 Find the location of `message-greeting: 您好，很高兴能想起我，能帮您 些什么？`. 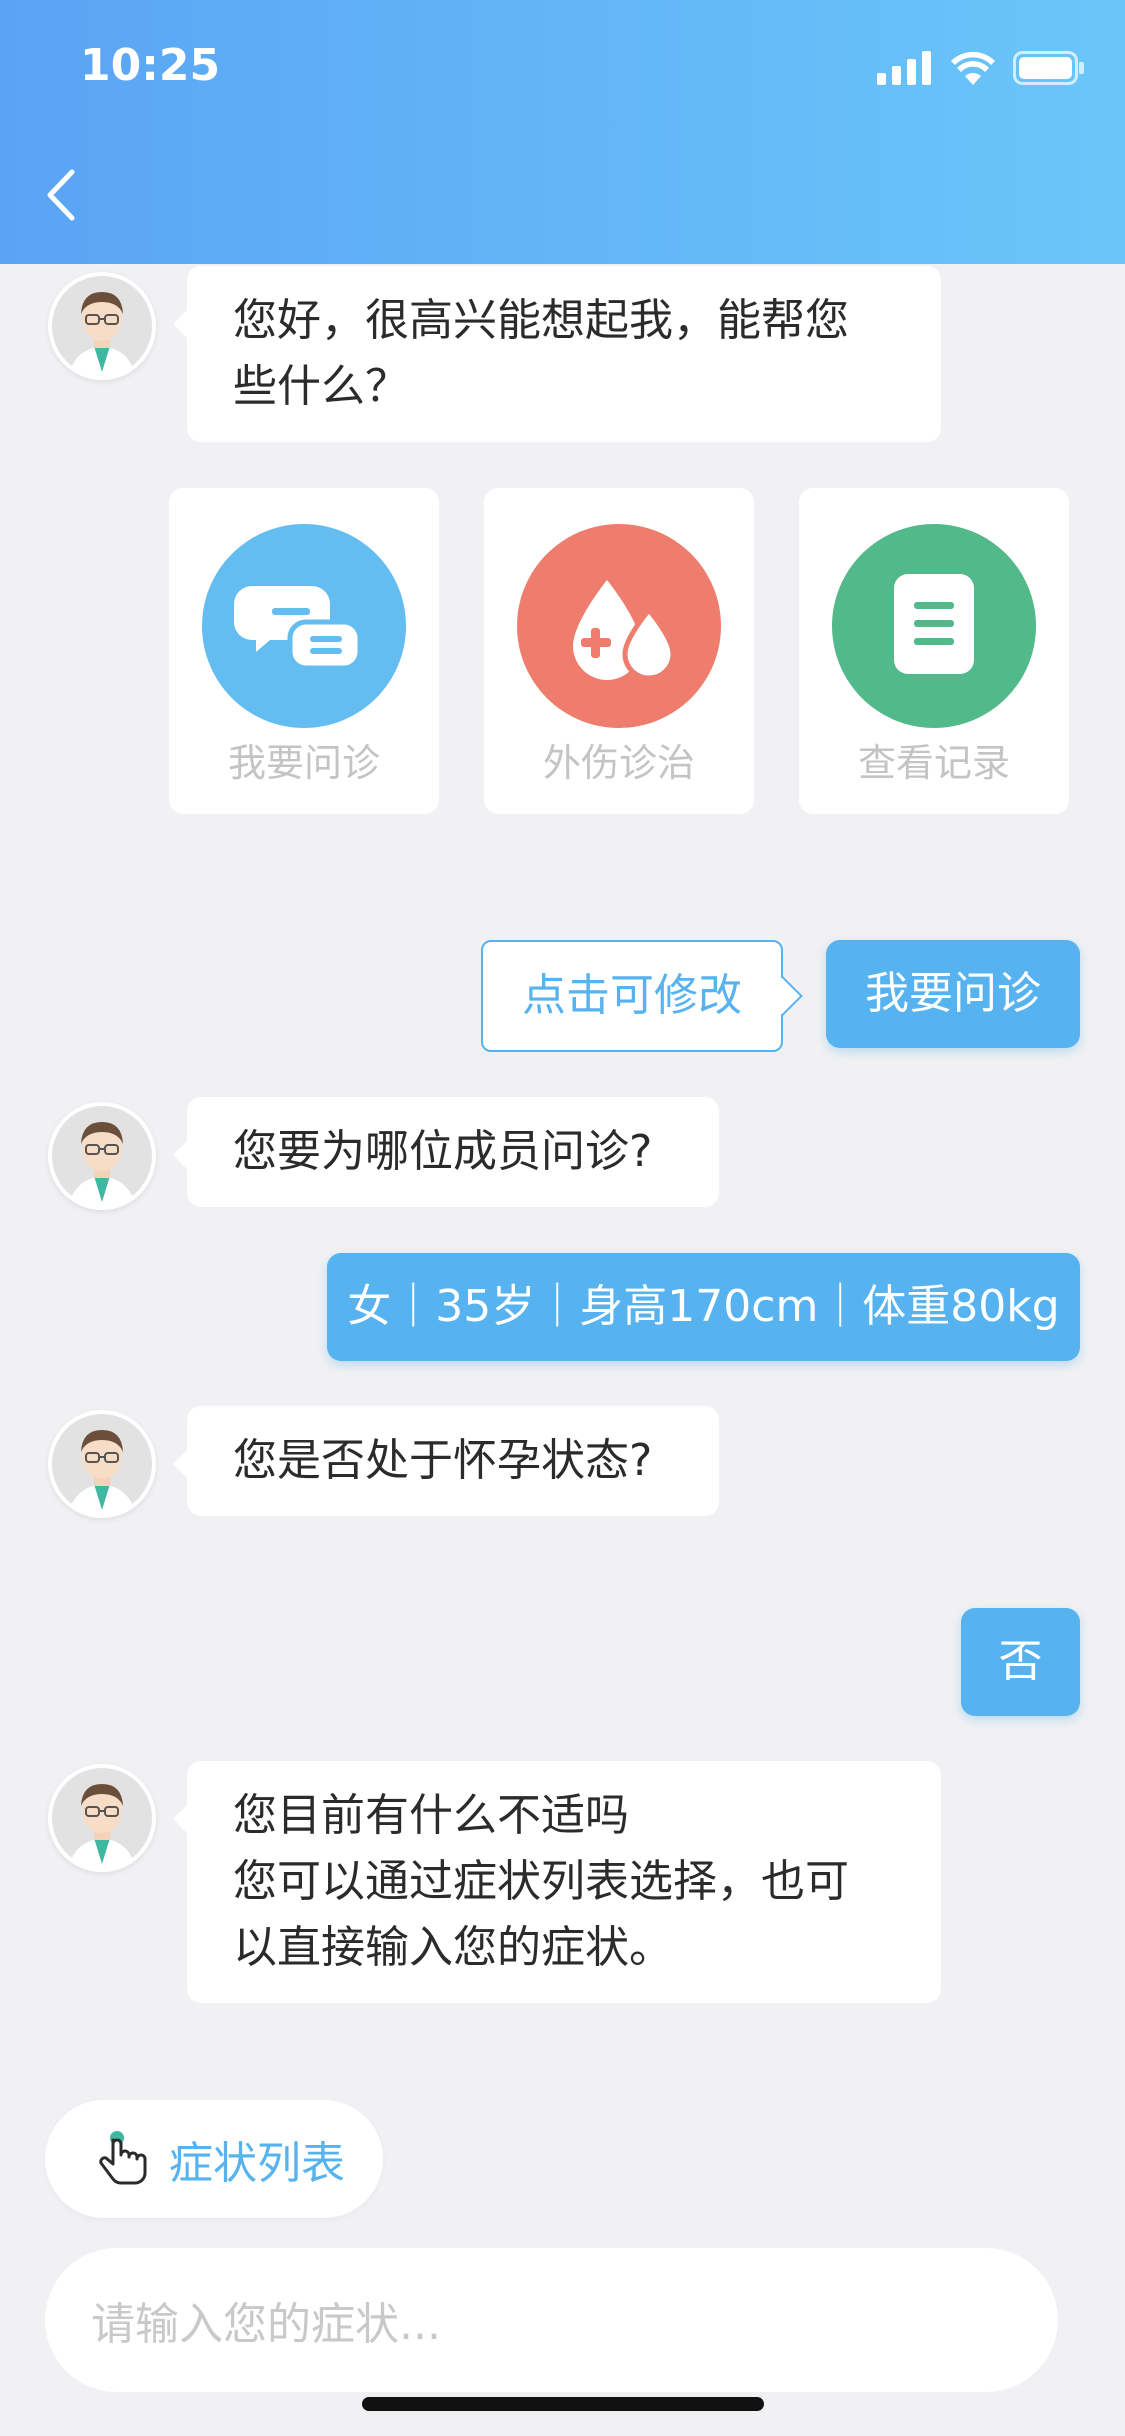

message-greeting: 您好，很高兴能想起我，能帮您 些什么？ is located at coordinates (557, 354).